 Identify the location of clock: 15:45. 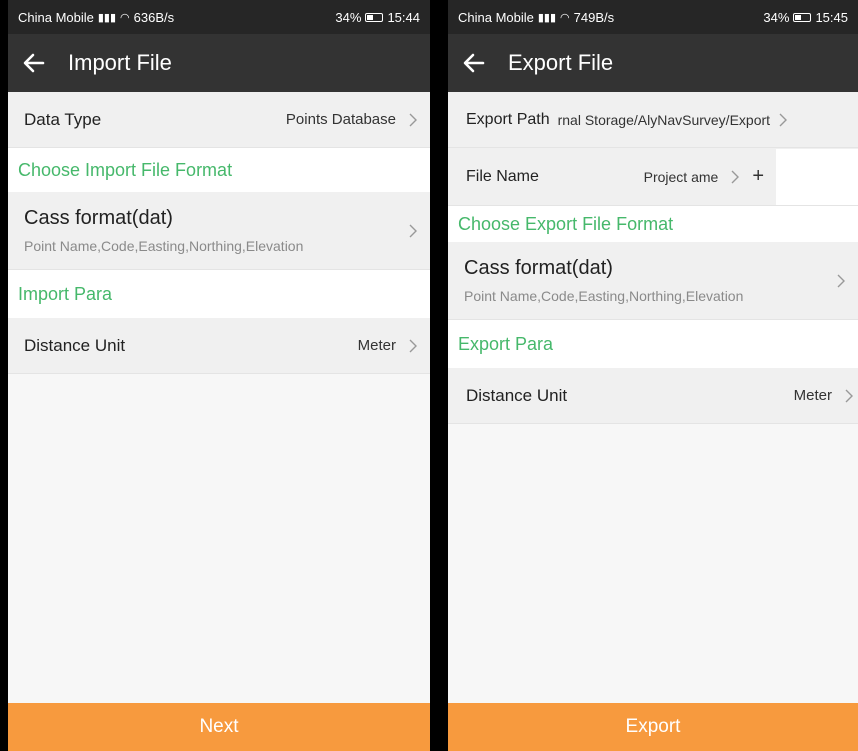
(831, 17).